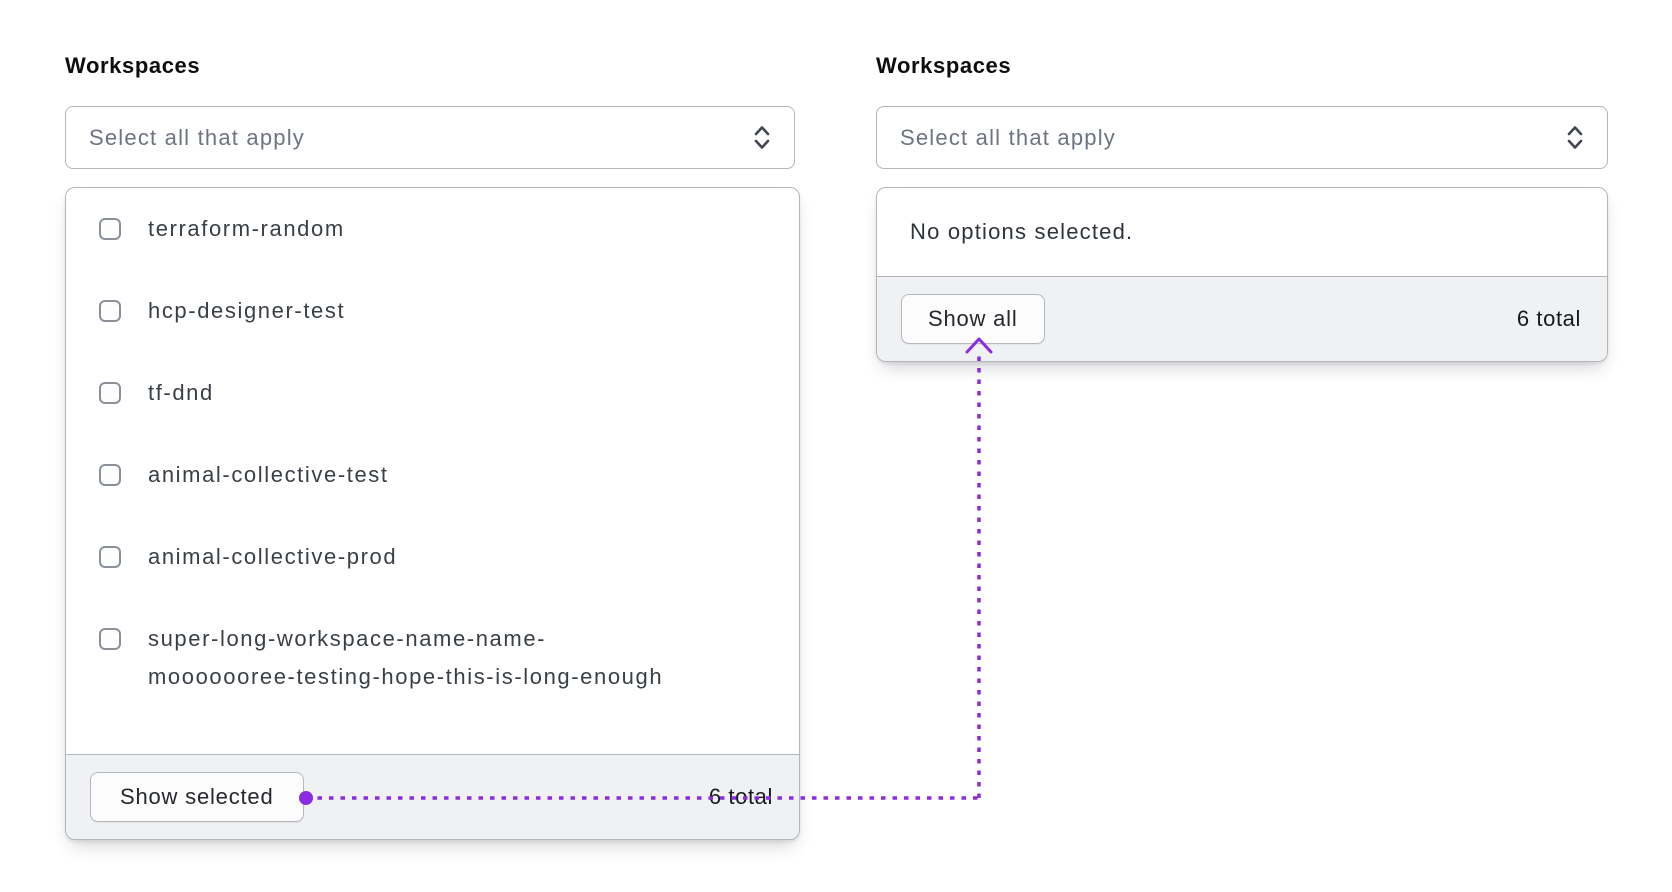  What do you see at coordinates (432, 229) in the screenshot?
I see `option-row: terraform-random` at bounding box center [432, 229].